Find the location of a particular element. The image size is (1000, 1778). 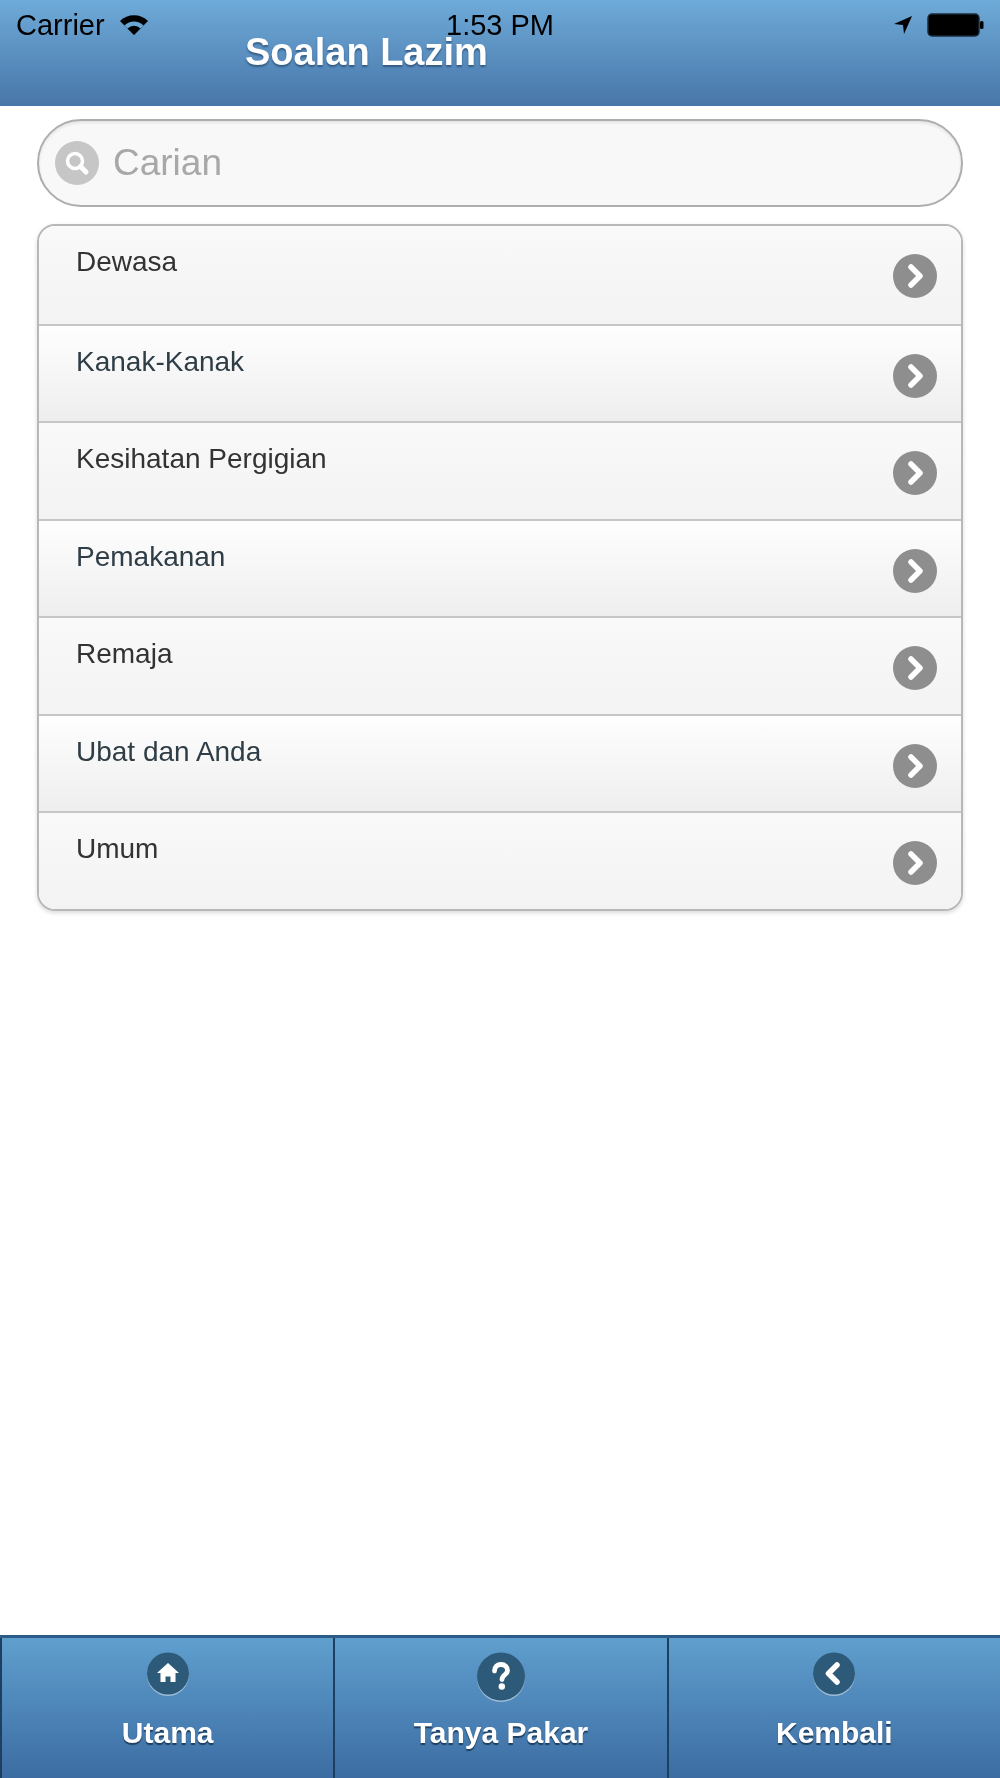

question-mark-icon is located at coordinates (501, 1677).